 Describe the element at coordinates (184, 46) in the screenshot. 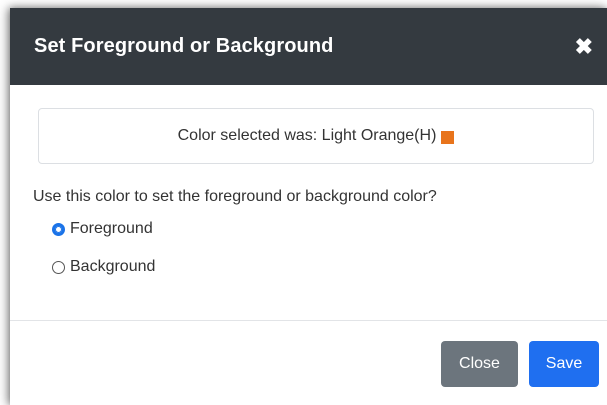

I see `dialog-title: Set Foreground or Background` at that location.